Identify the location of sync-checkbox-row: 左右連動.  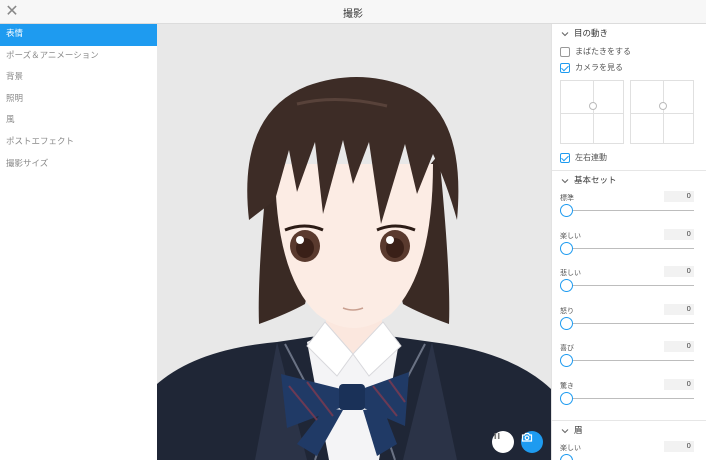
(629, 158).